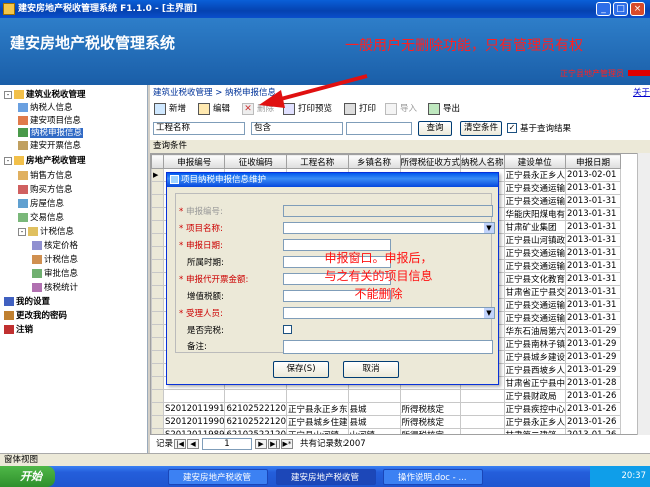 The height and width of the screenshot is (487, 650). I want to click on sidebar-item-0: - 建筑业税收管理, so click(45, 94).